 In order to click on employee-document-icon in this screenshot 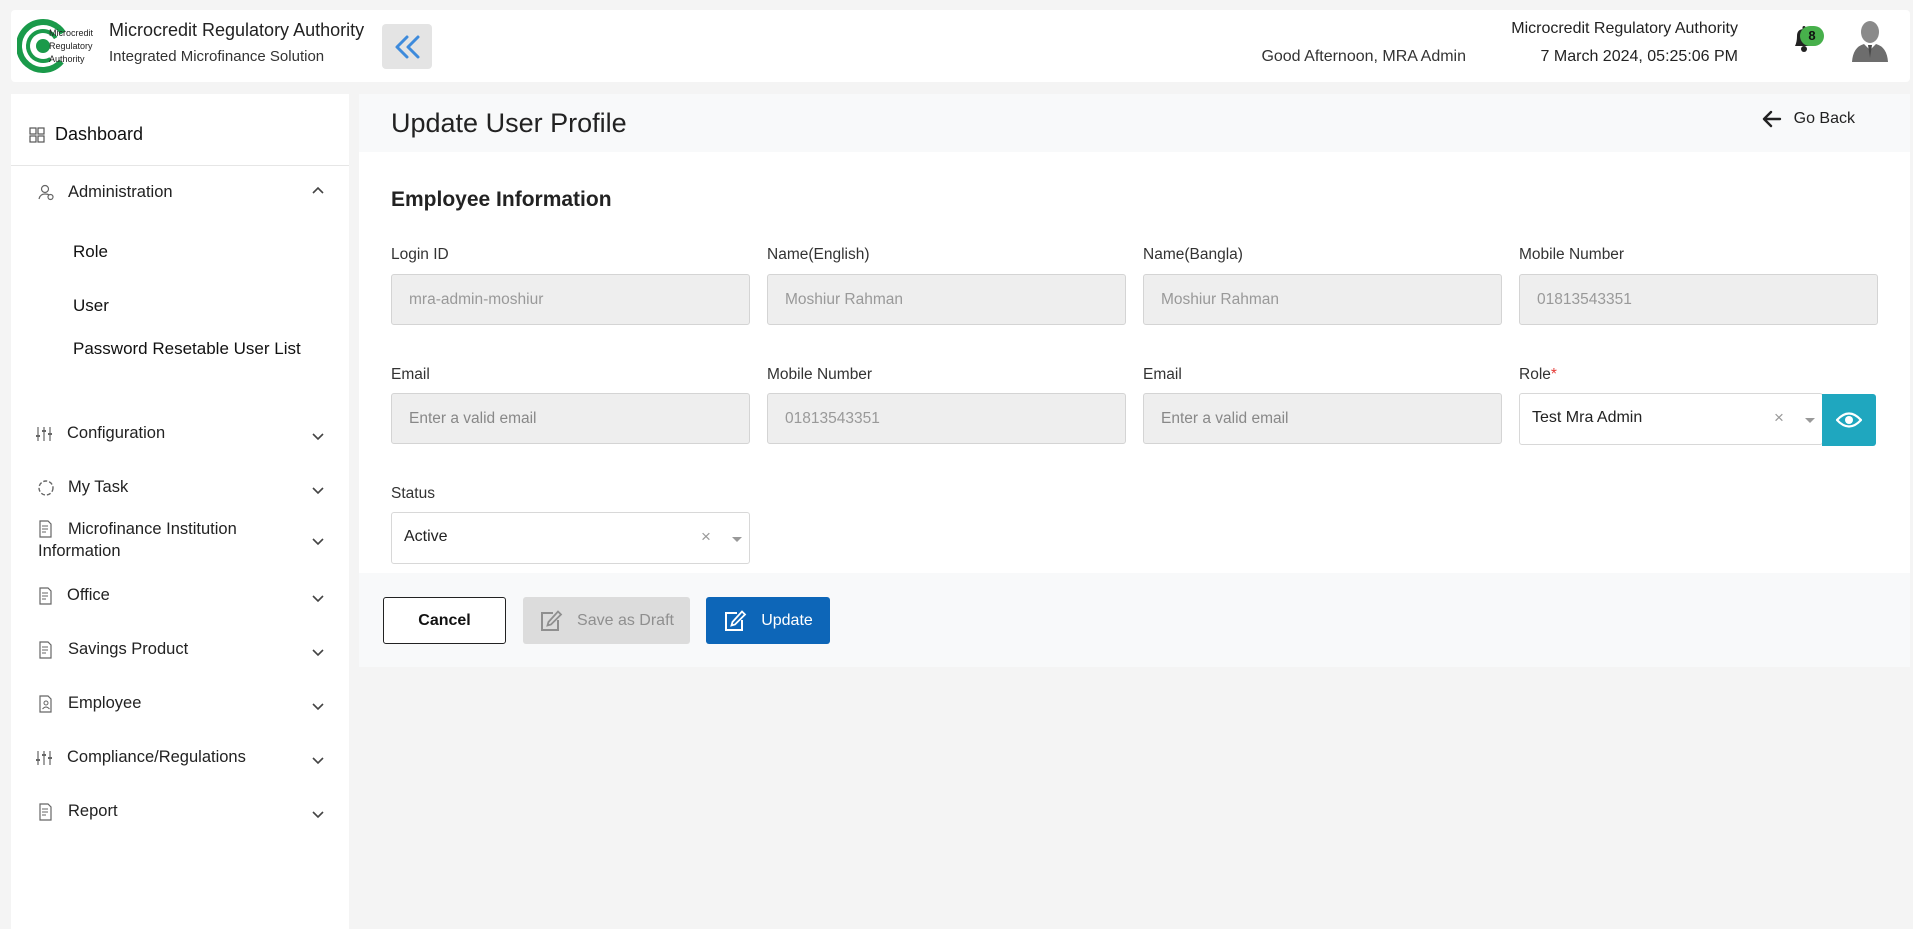, I will do `click(45, 704)`.